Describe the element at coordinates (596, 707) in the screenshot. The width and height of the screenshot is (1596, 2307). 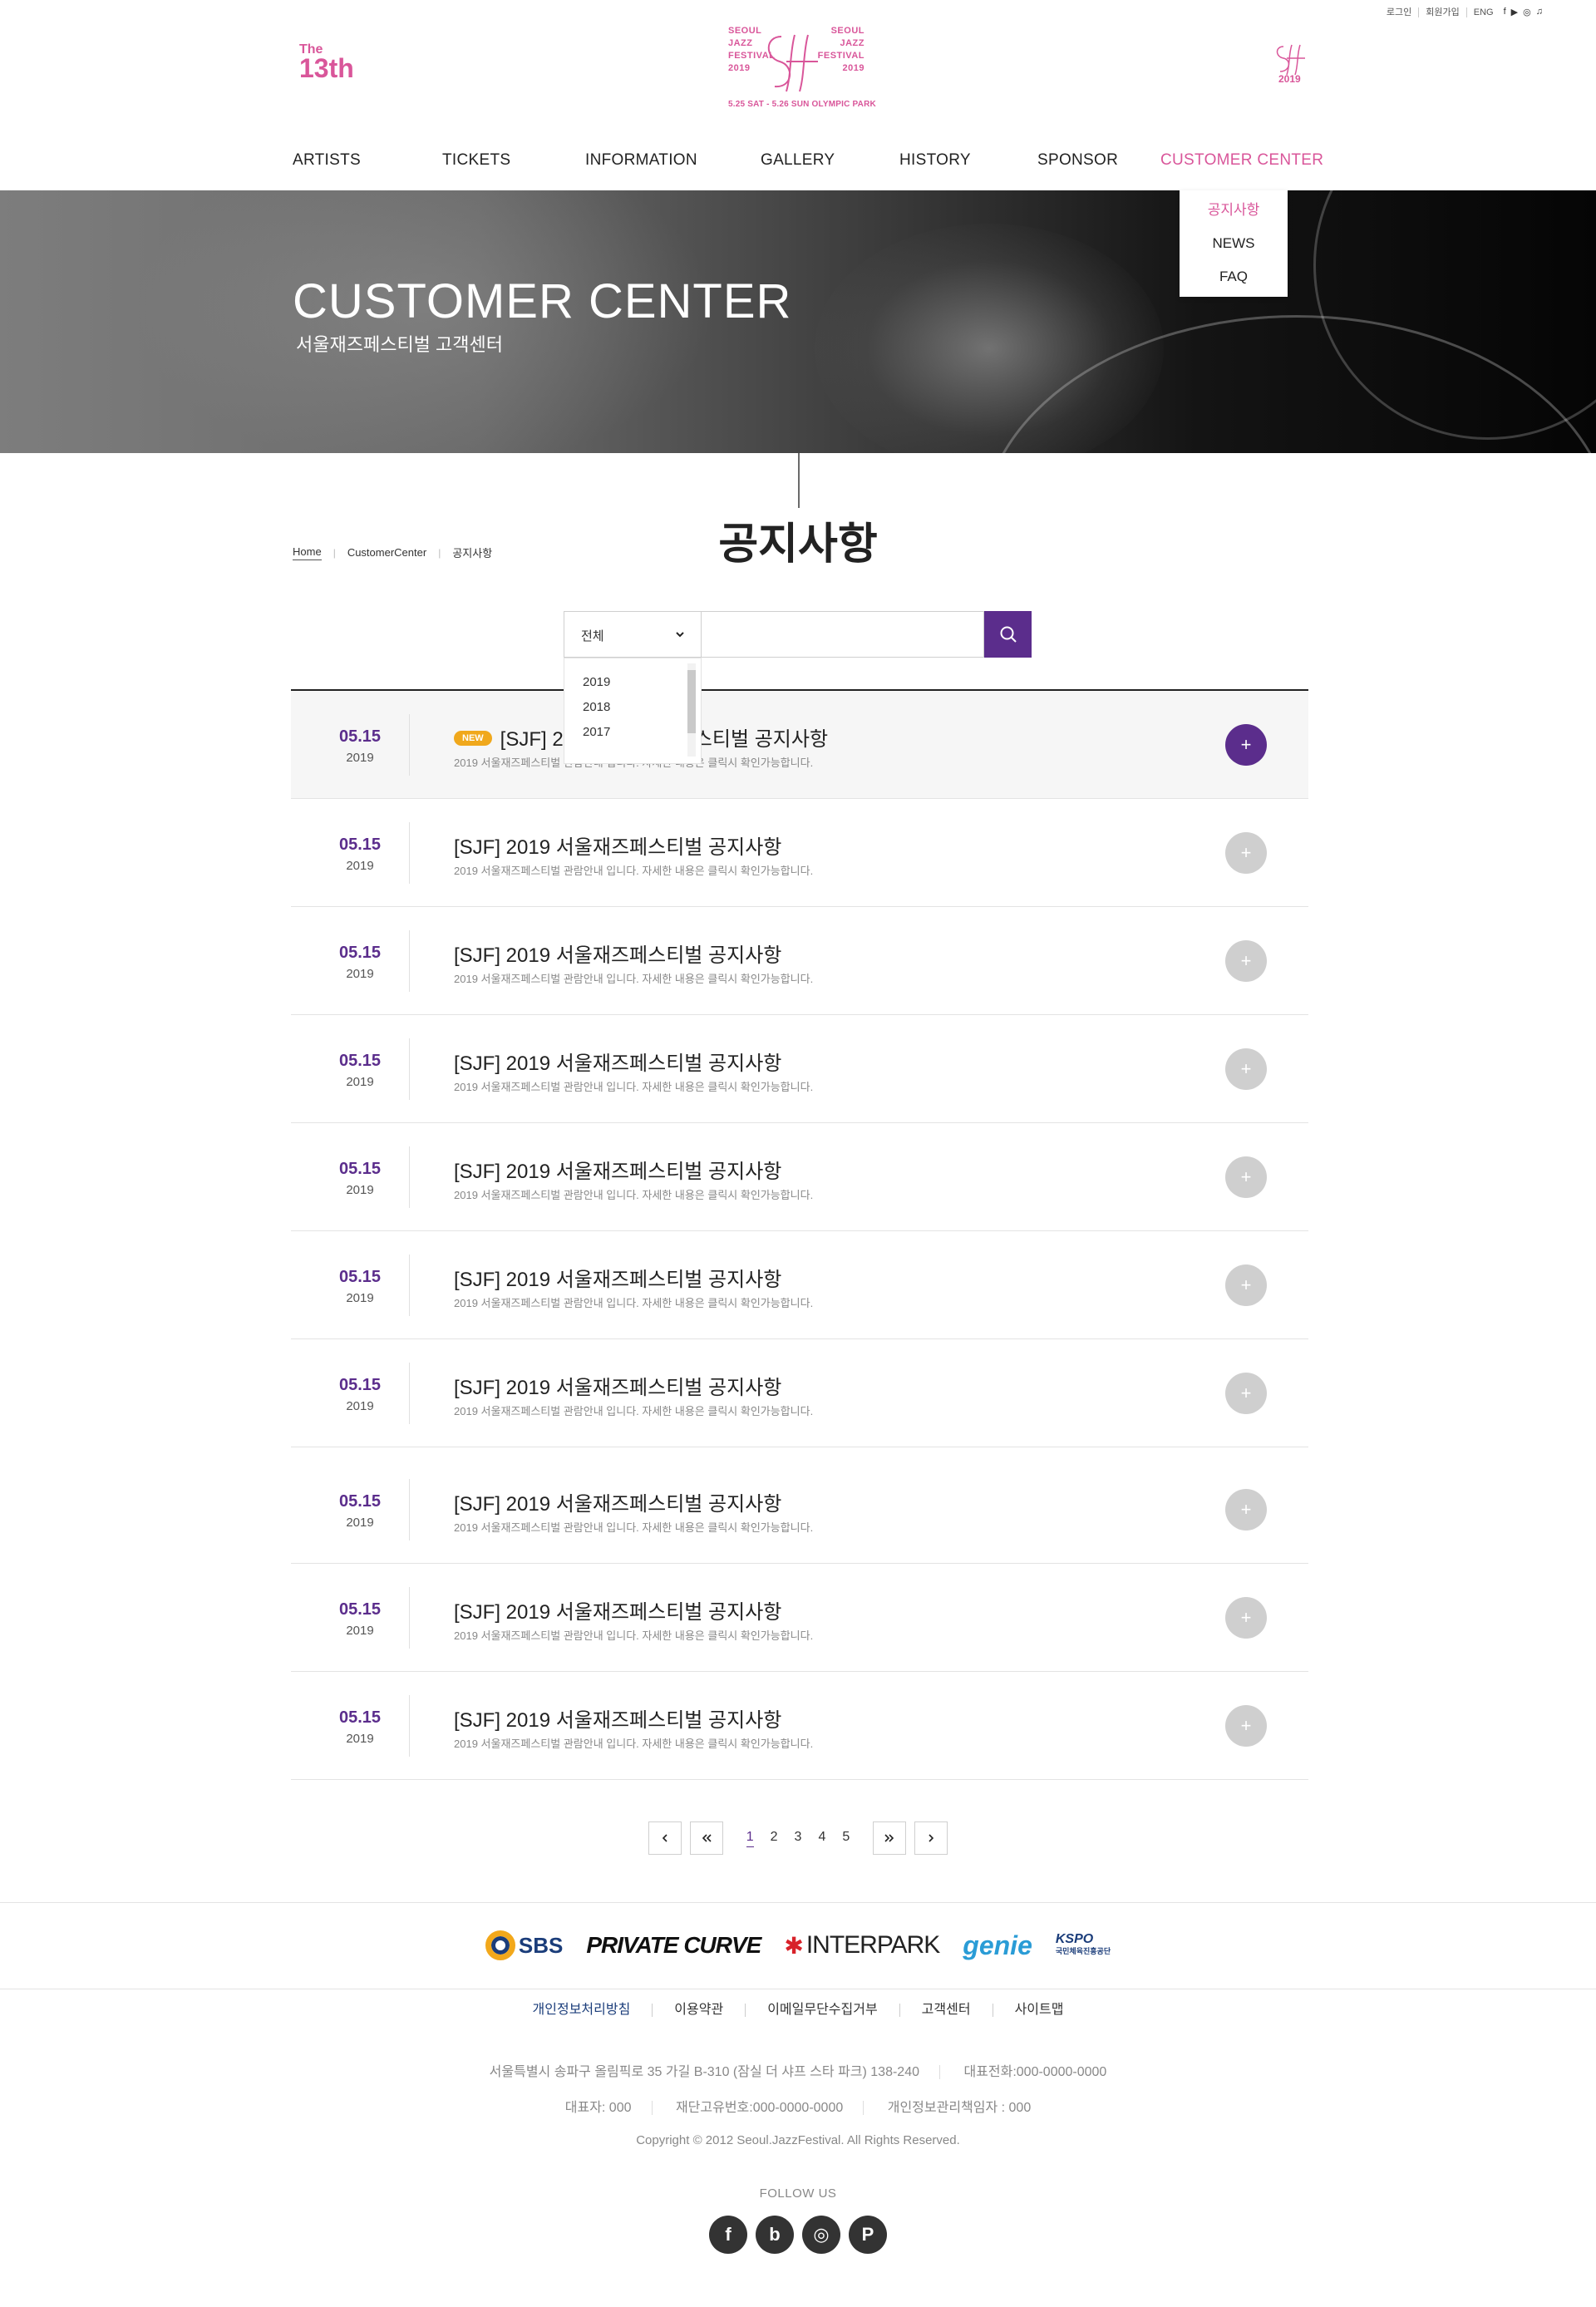
I see `year-option-2018: 2018` at that location.